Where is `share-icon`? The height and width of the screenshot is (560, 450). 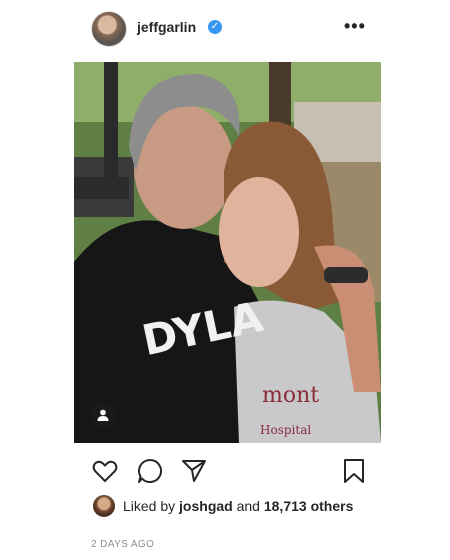 share-icon is located at coordinates (194, 471).